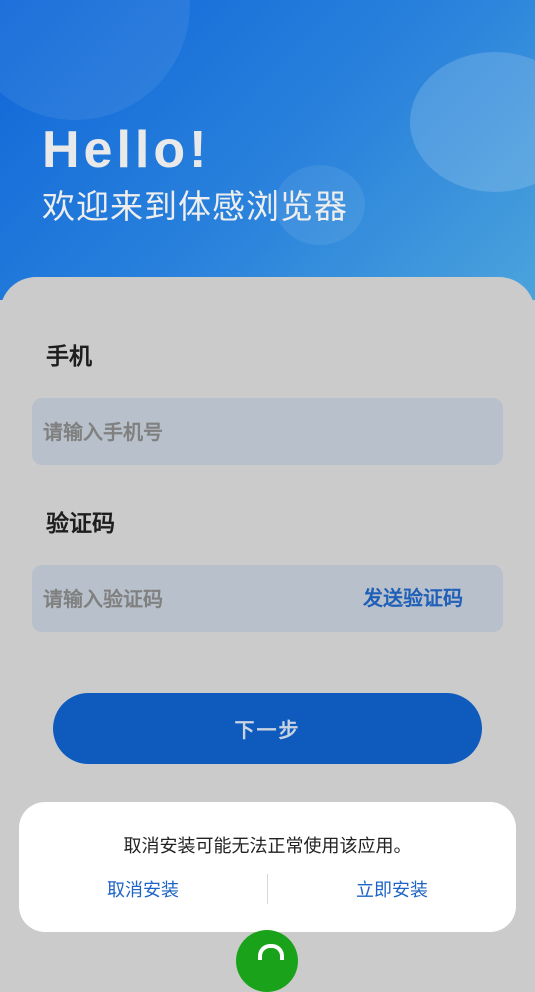 The height and width of the screenshot is (992, 535). Describe the element at coordinates (267, 867) in the screenshot. I see `install-dialog: 取消安装可能无法正常使用该应用。 取消安装 立即安装` at that location.